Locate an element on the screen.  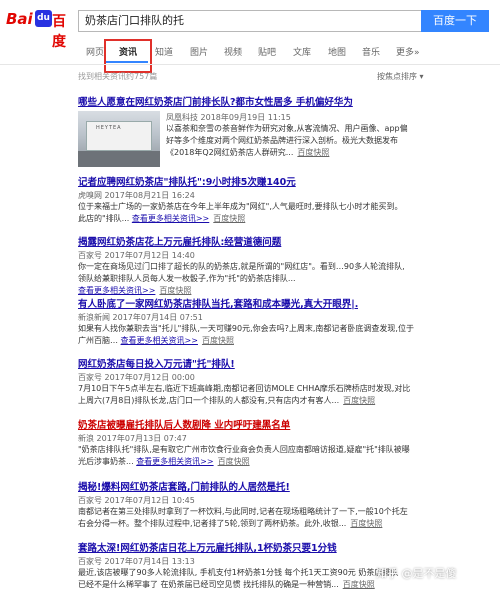
result-title: 揭露网红奶茶店花上万元雇托排队:经营道德问题 is located at coordinates (258, 242).